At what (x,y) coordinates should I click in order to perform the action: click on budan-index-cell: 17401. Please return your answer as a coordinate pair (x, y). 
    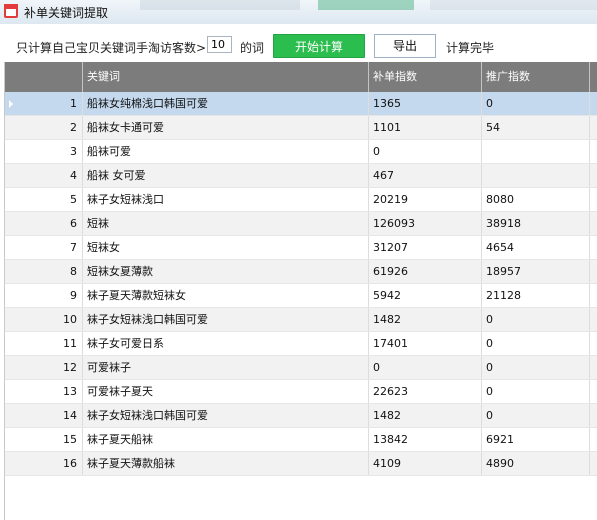
    Looking at the image, I should click on (425, 343).